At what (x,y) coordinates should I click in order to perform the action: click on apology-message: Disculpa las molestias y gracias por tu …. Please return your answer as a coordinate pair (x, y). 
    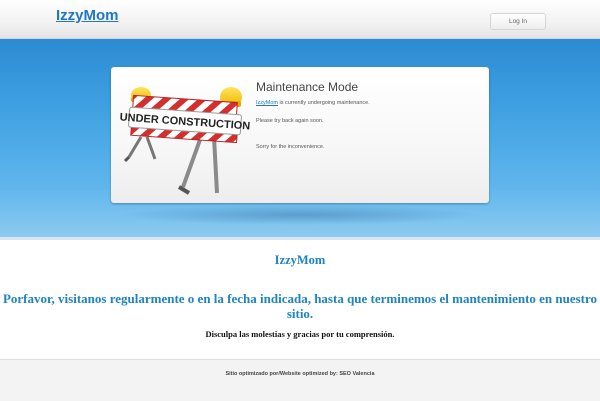
    Looking at the image, I should click on (300, 334).